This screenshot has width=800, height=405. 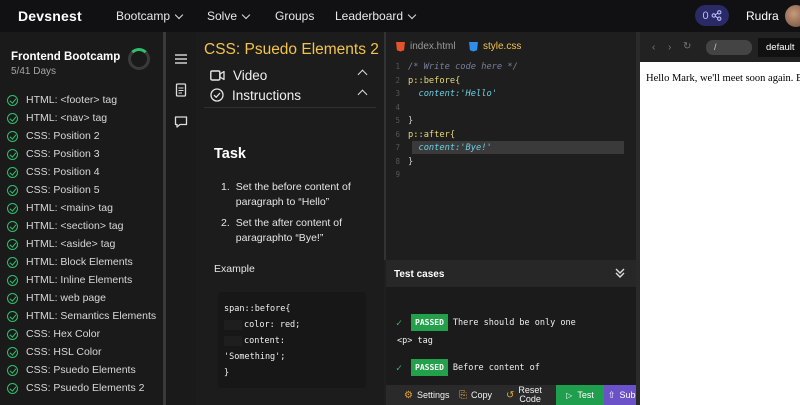 I want to click on user-name: Rudra, so click(x=762, y=16).